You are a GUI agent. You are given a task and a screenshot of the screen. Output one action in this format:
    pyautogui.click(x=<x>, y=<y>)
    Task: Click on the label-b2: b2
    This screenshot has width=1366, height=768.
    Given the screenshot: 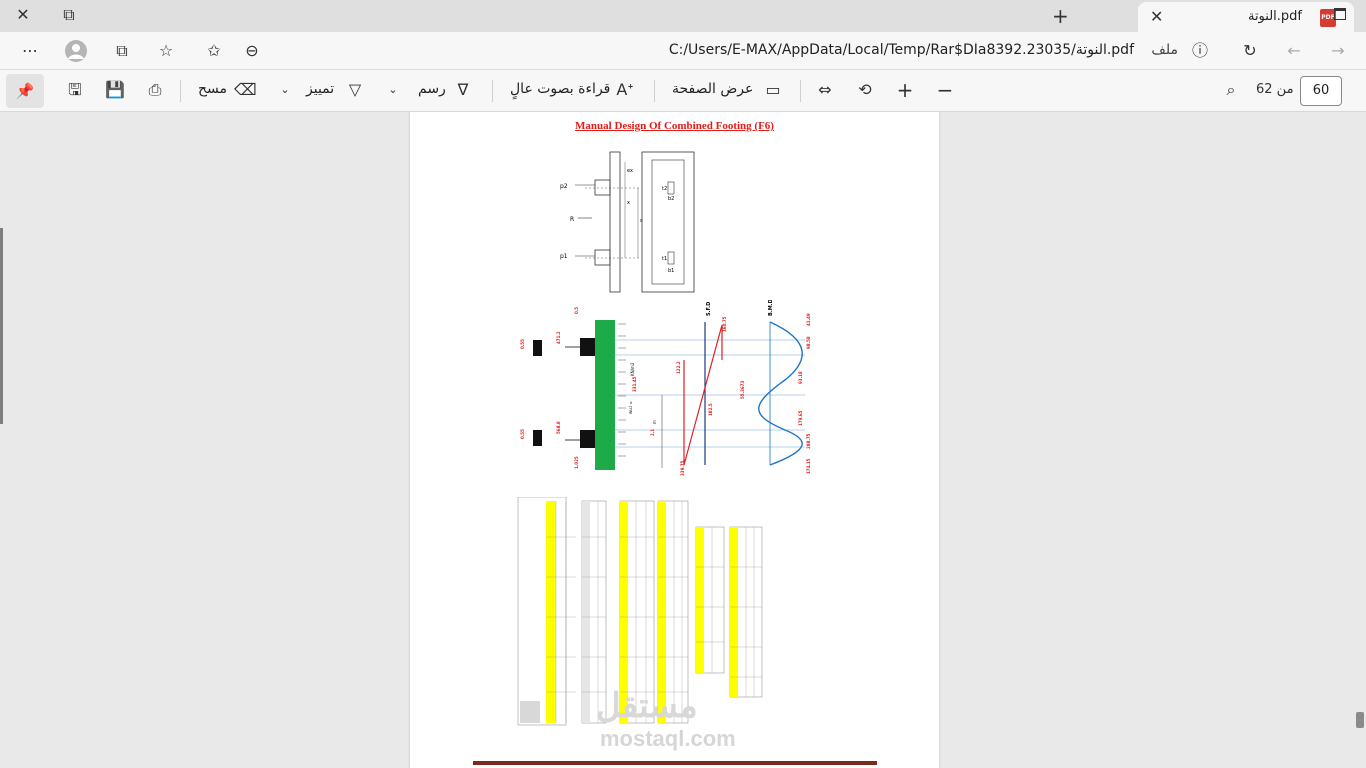 What is the action you would take?
    pyautogui.click(x=671, y=199)
    